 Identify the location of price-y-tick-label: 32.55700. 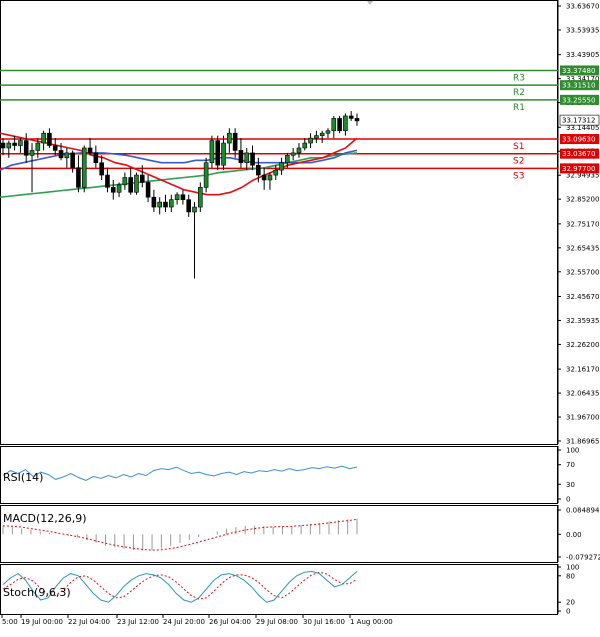
(582, 272).